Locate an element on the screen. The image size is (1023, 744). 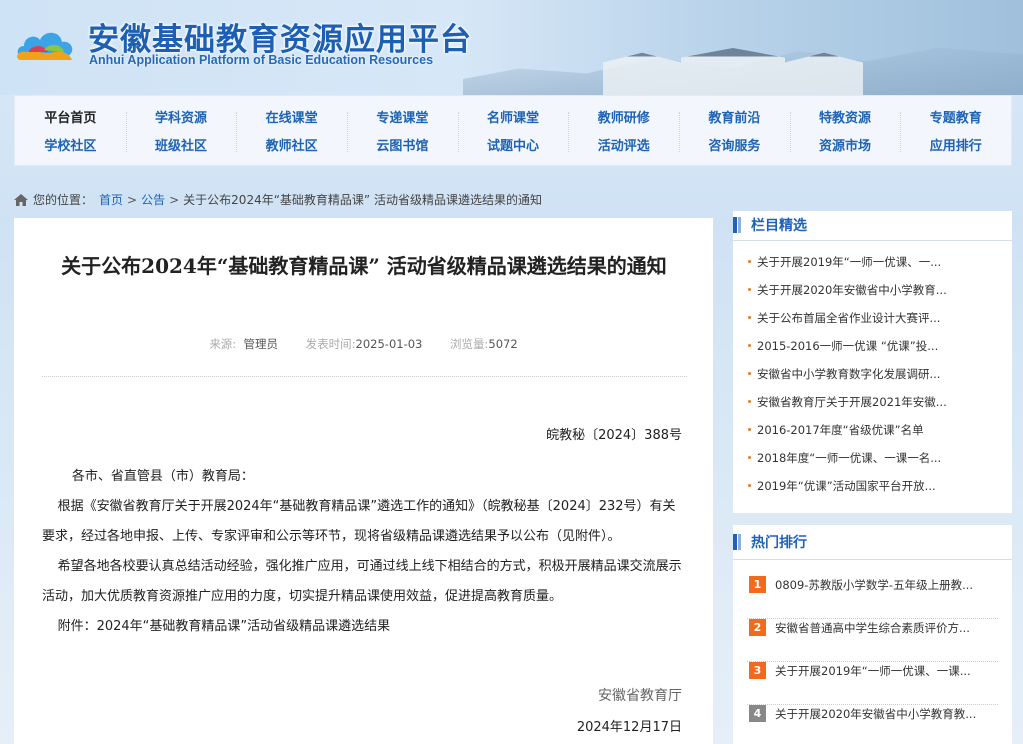
nav-link-teacher-training: 教师研修 is located at coordinates (624, 116).